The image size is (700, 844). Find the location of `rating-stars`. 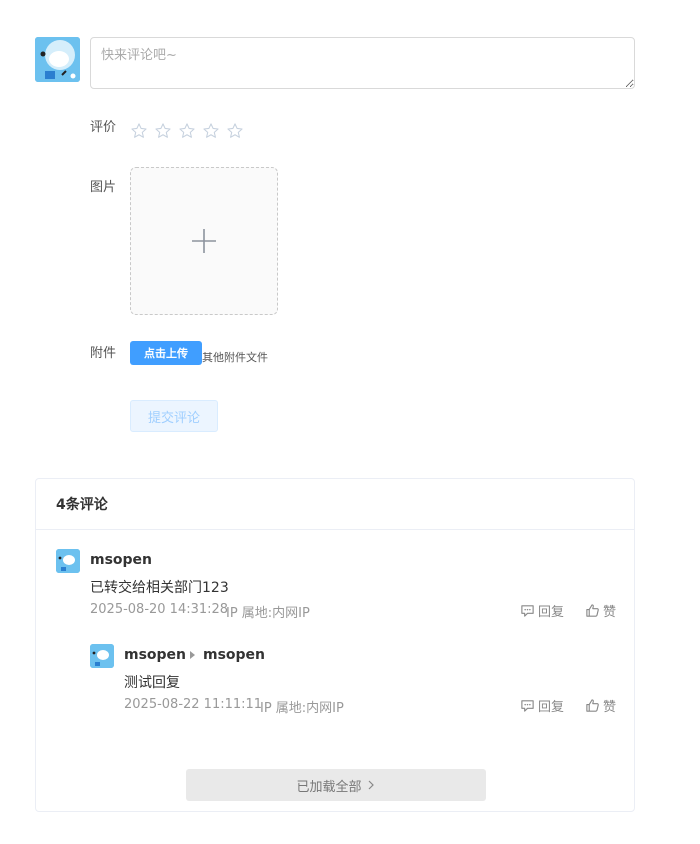

rating-stars is located at coordinates (187, 131).